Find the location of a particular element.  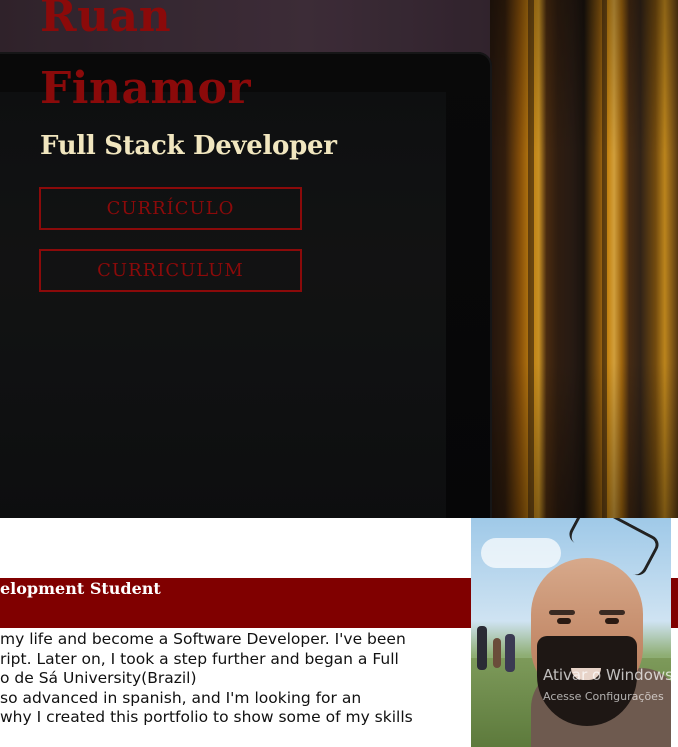

windows-activation-watermark: Ativar o Windows is located at coordinates (608, 675).